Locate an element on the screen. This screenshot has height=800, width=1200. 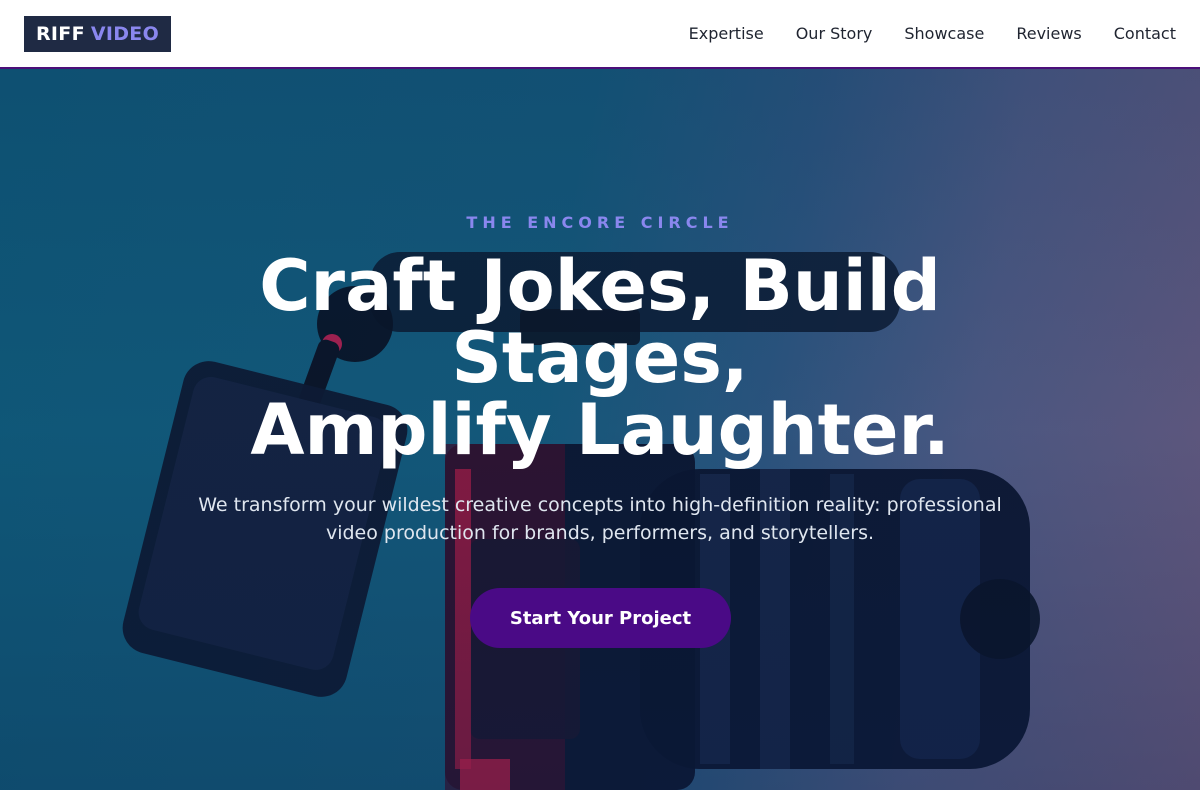
nav-link-our-story: Our Story is located at coordinates (834, 33).